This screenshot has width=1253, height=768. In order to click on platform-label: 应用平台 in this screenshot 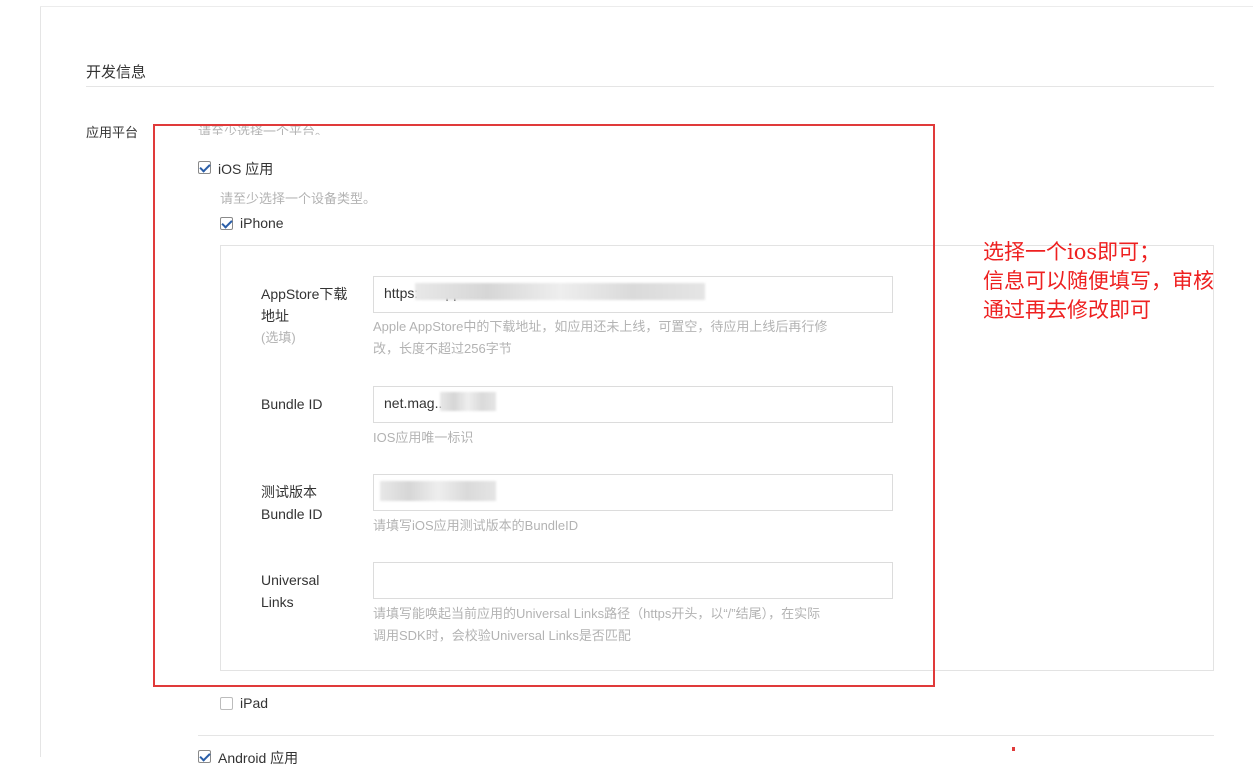, I will do `click(112, 132)`.